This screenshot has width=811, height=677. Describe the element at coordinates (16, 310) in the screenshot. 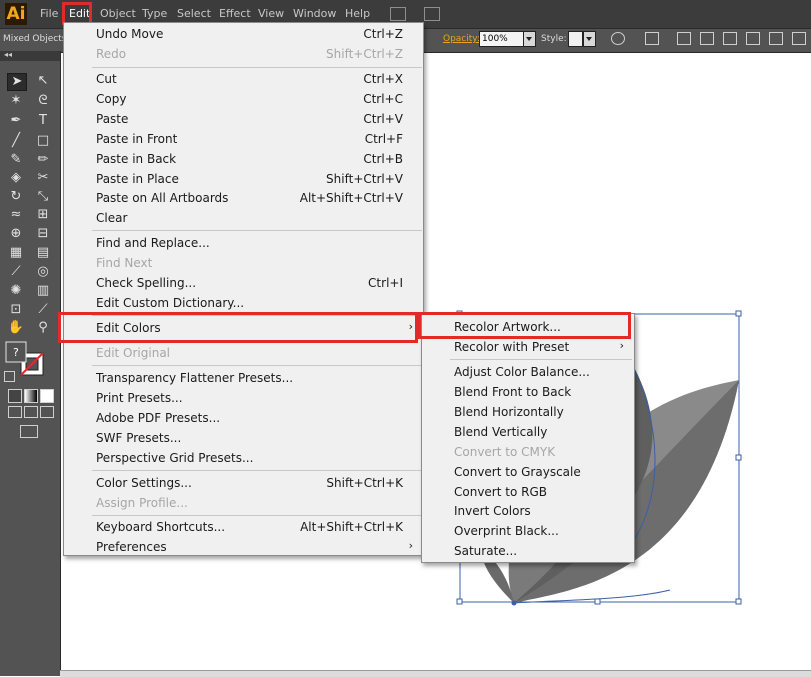

I see `artboard-tool-icon: ⊡` at that location.